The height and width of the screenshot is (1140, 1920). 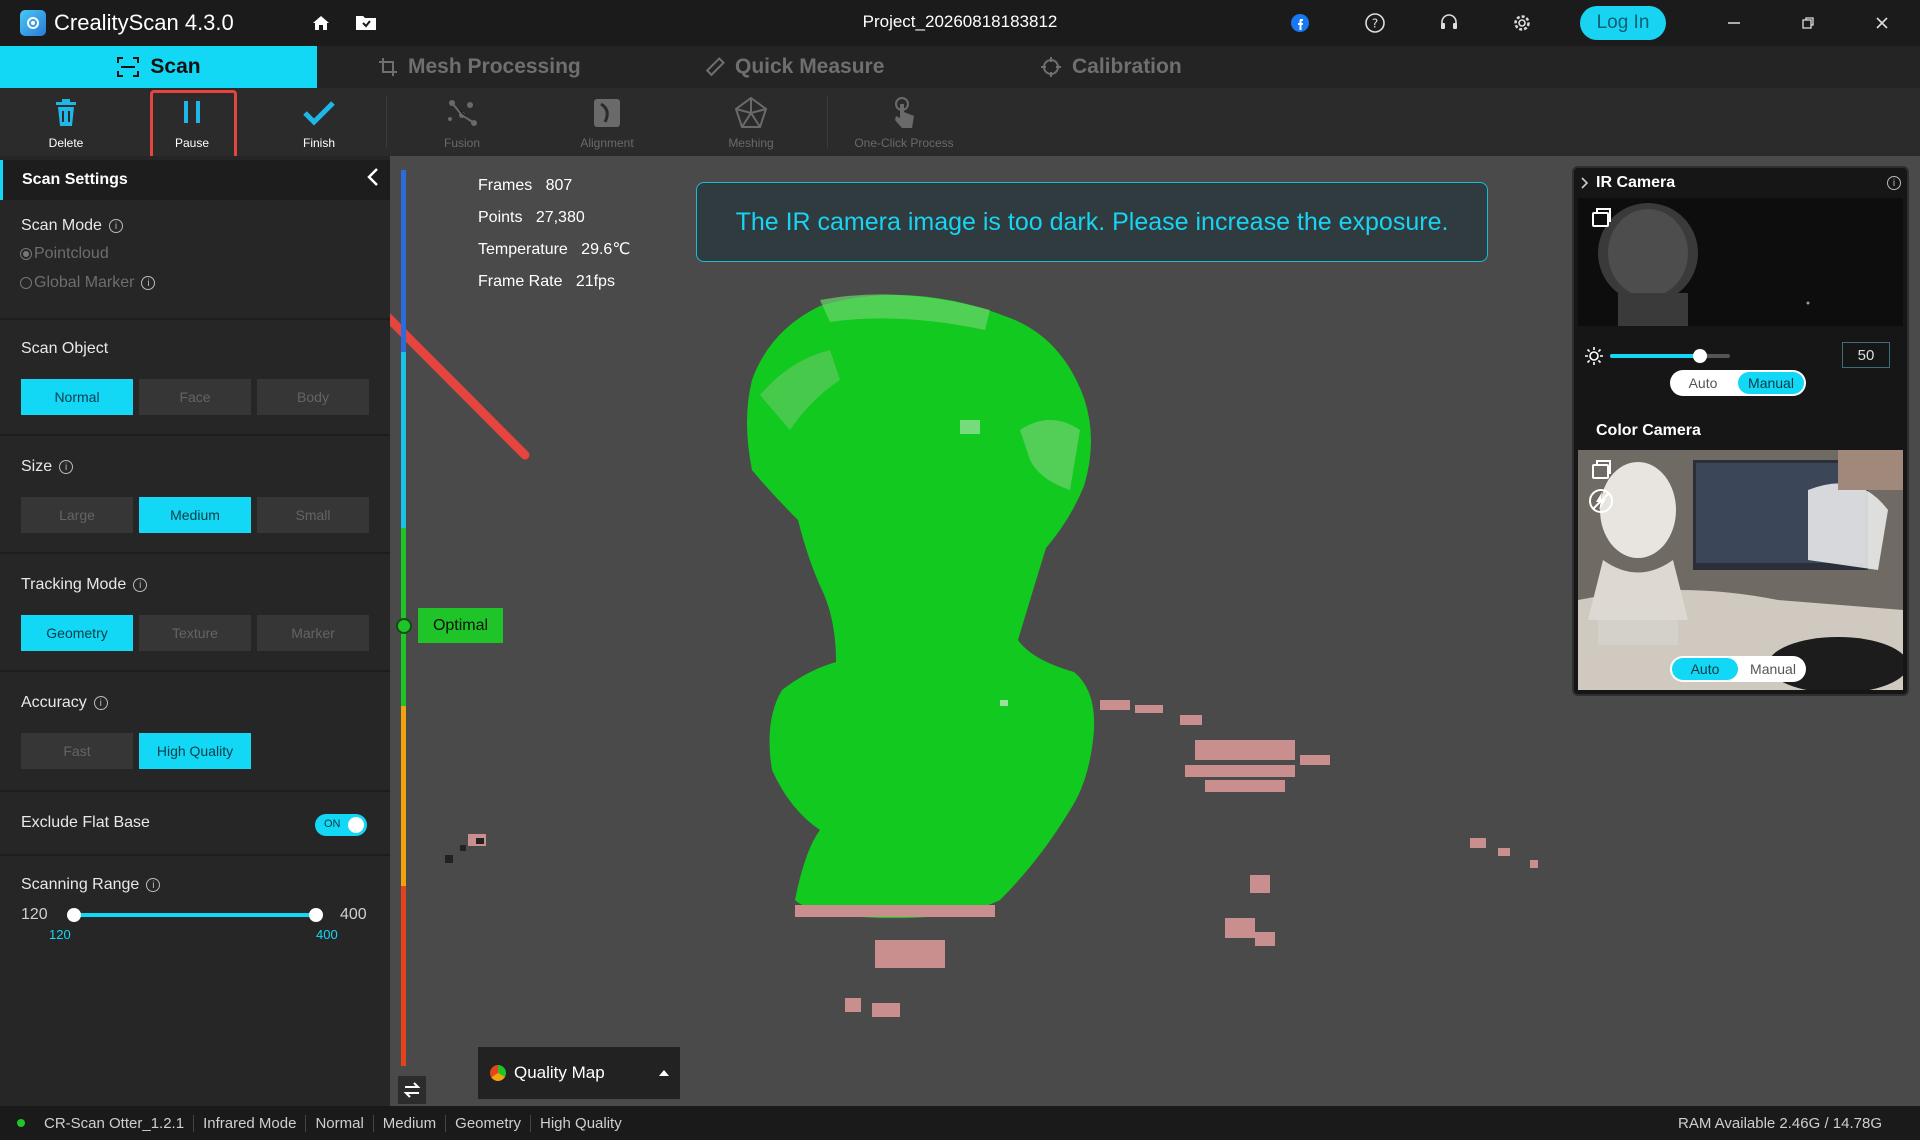 I want to click on color-manual-option: Manual, so click(x=1773, y=669).